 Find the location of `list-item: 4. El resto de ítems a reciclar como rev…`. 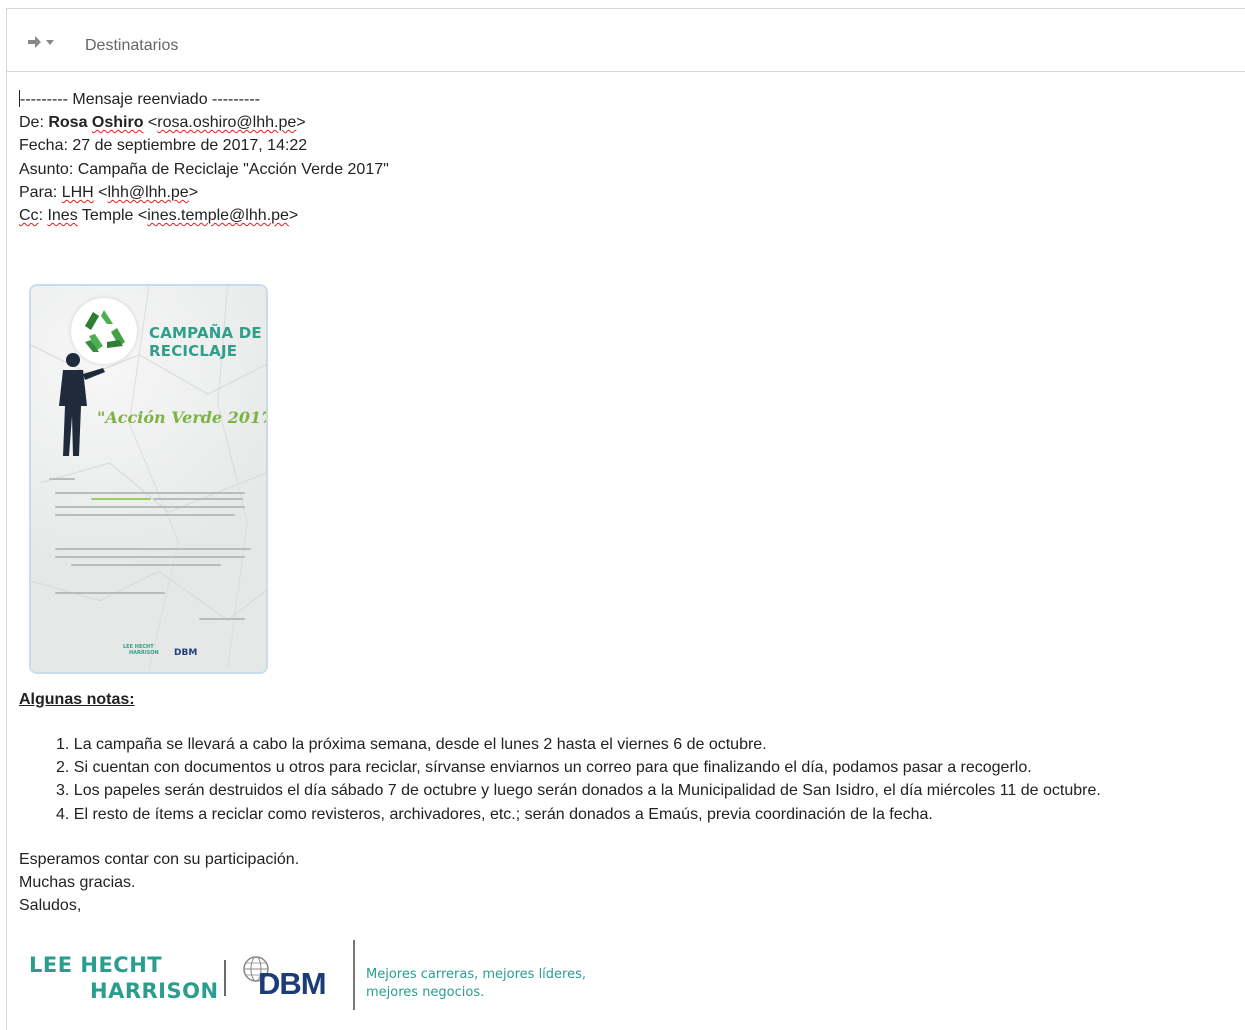

list-item: 4. El resto de ítems a reciclar como rev… is located at coordinates (494, 814).